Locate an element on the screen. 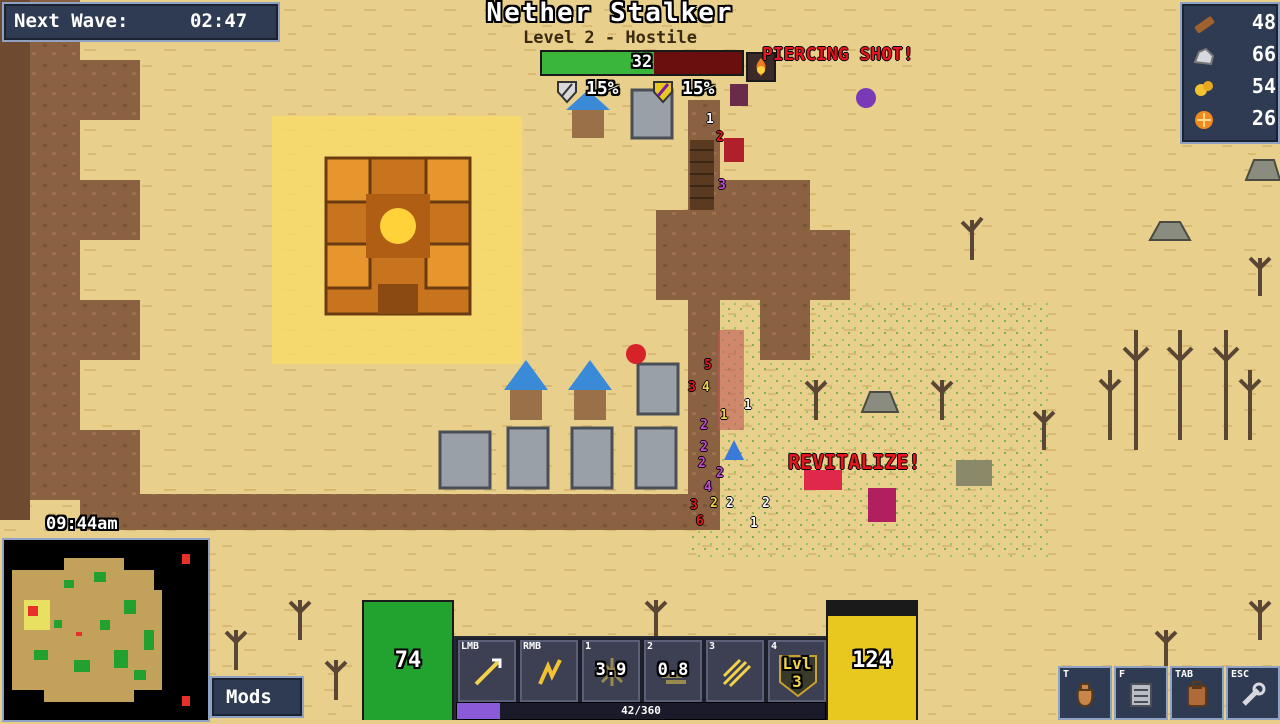 This screenshot has width=1280, height=724. bag-icon is located at coordinates (1085, 695).